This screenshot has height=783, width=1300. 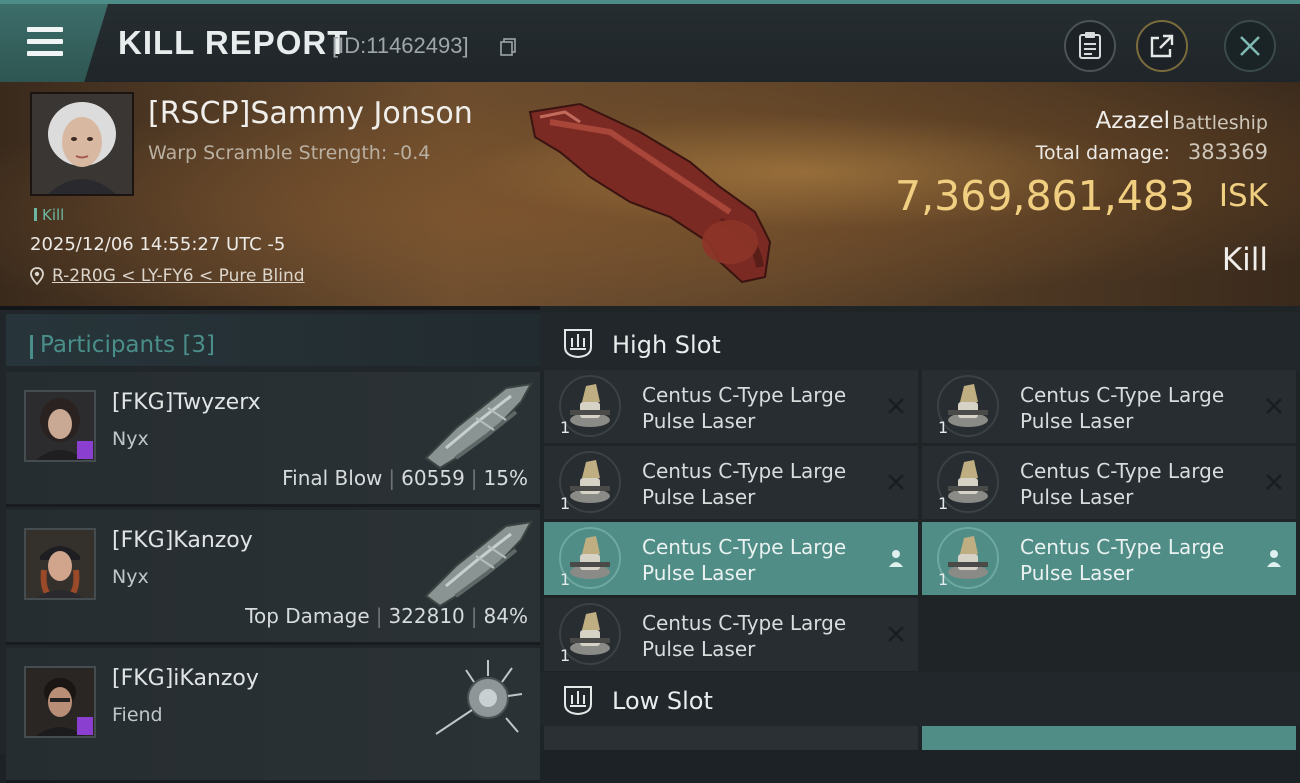 I want to click on warp-scramble-strength: Warp Scramble Strength: -0.4, so click(x=289, y=153).